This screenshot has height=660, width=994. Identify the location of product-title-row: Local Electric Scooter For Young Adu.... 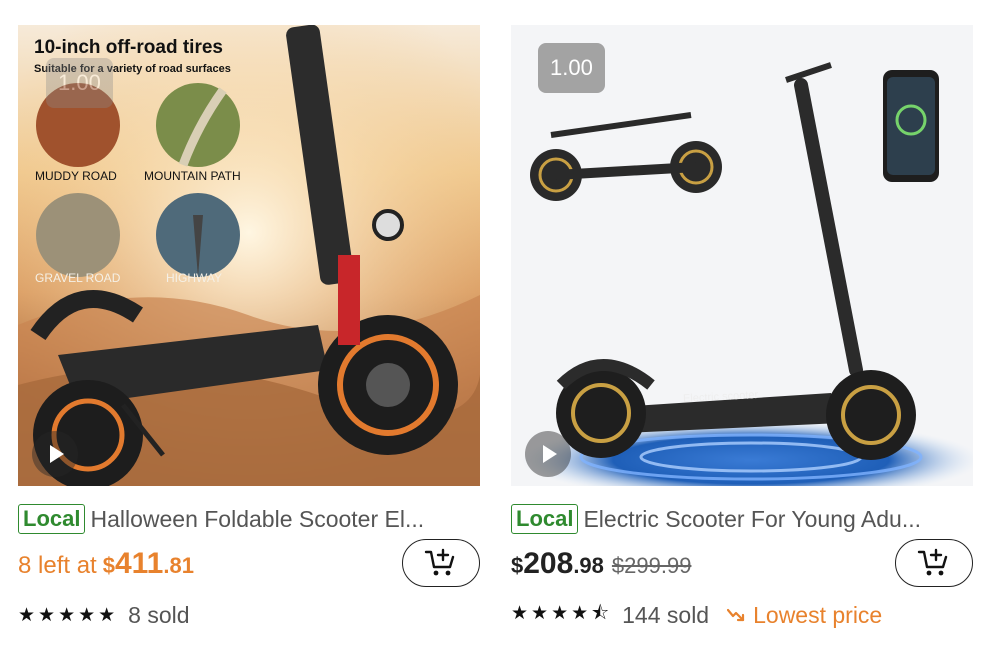
(742, 519).